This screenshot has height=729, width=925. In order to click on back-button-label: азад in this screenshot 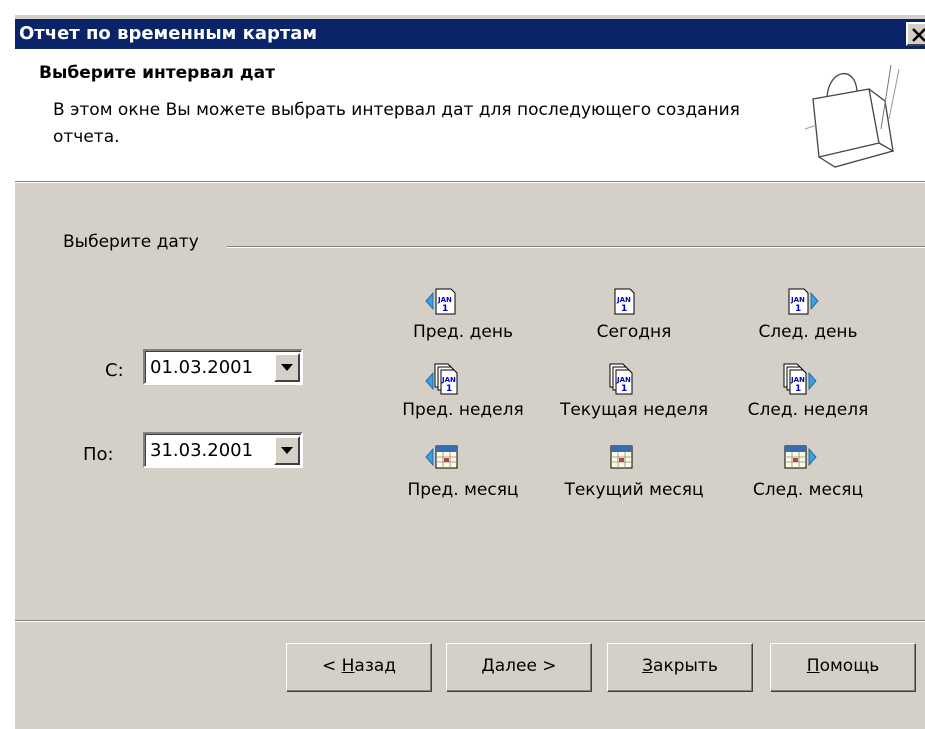, I will do `click(375, 666)`.